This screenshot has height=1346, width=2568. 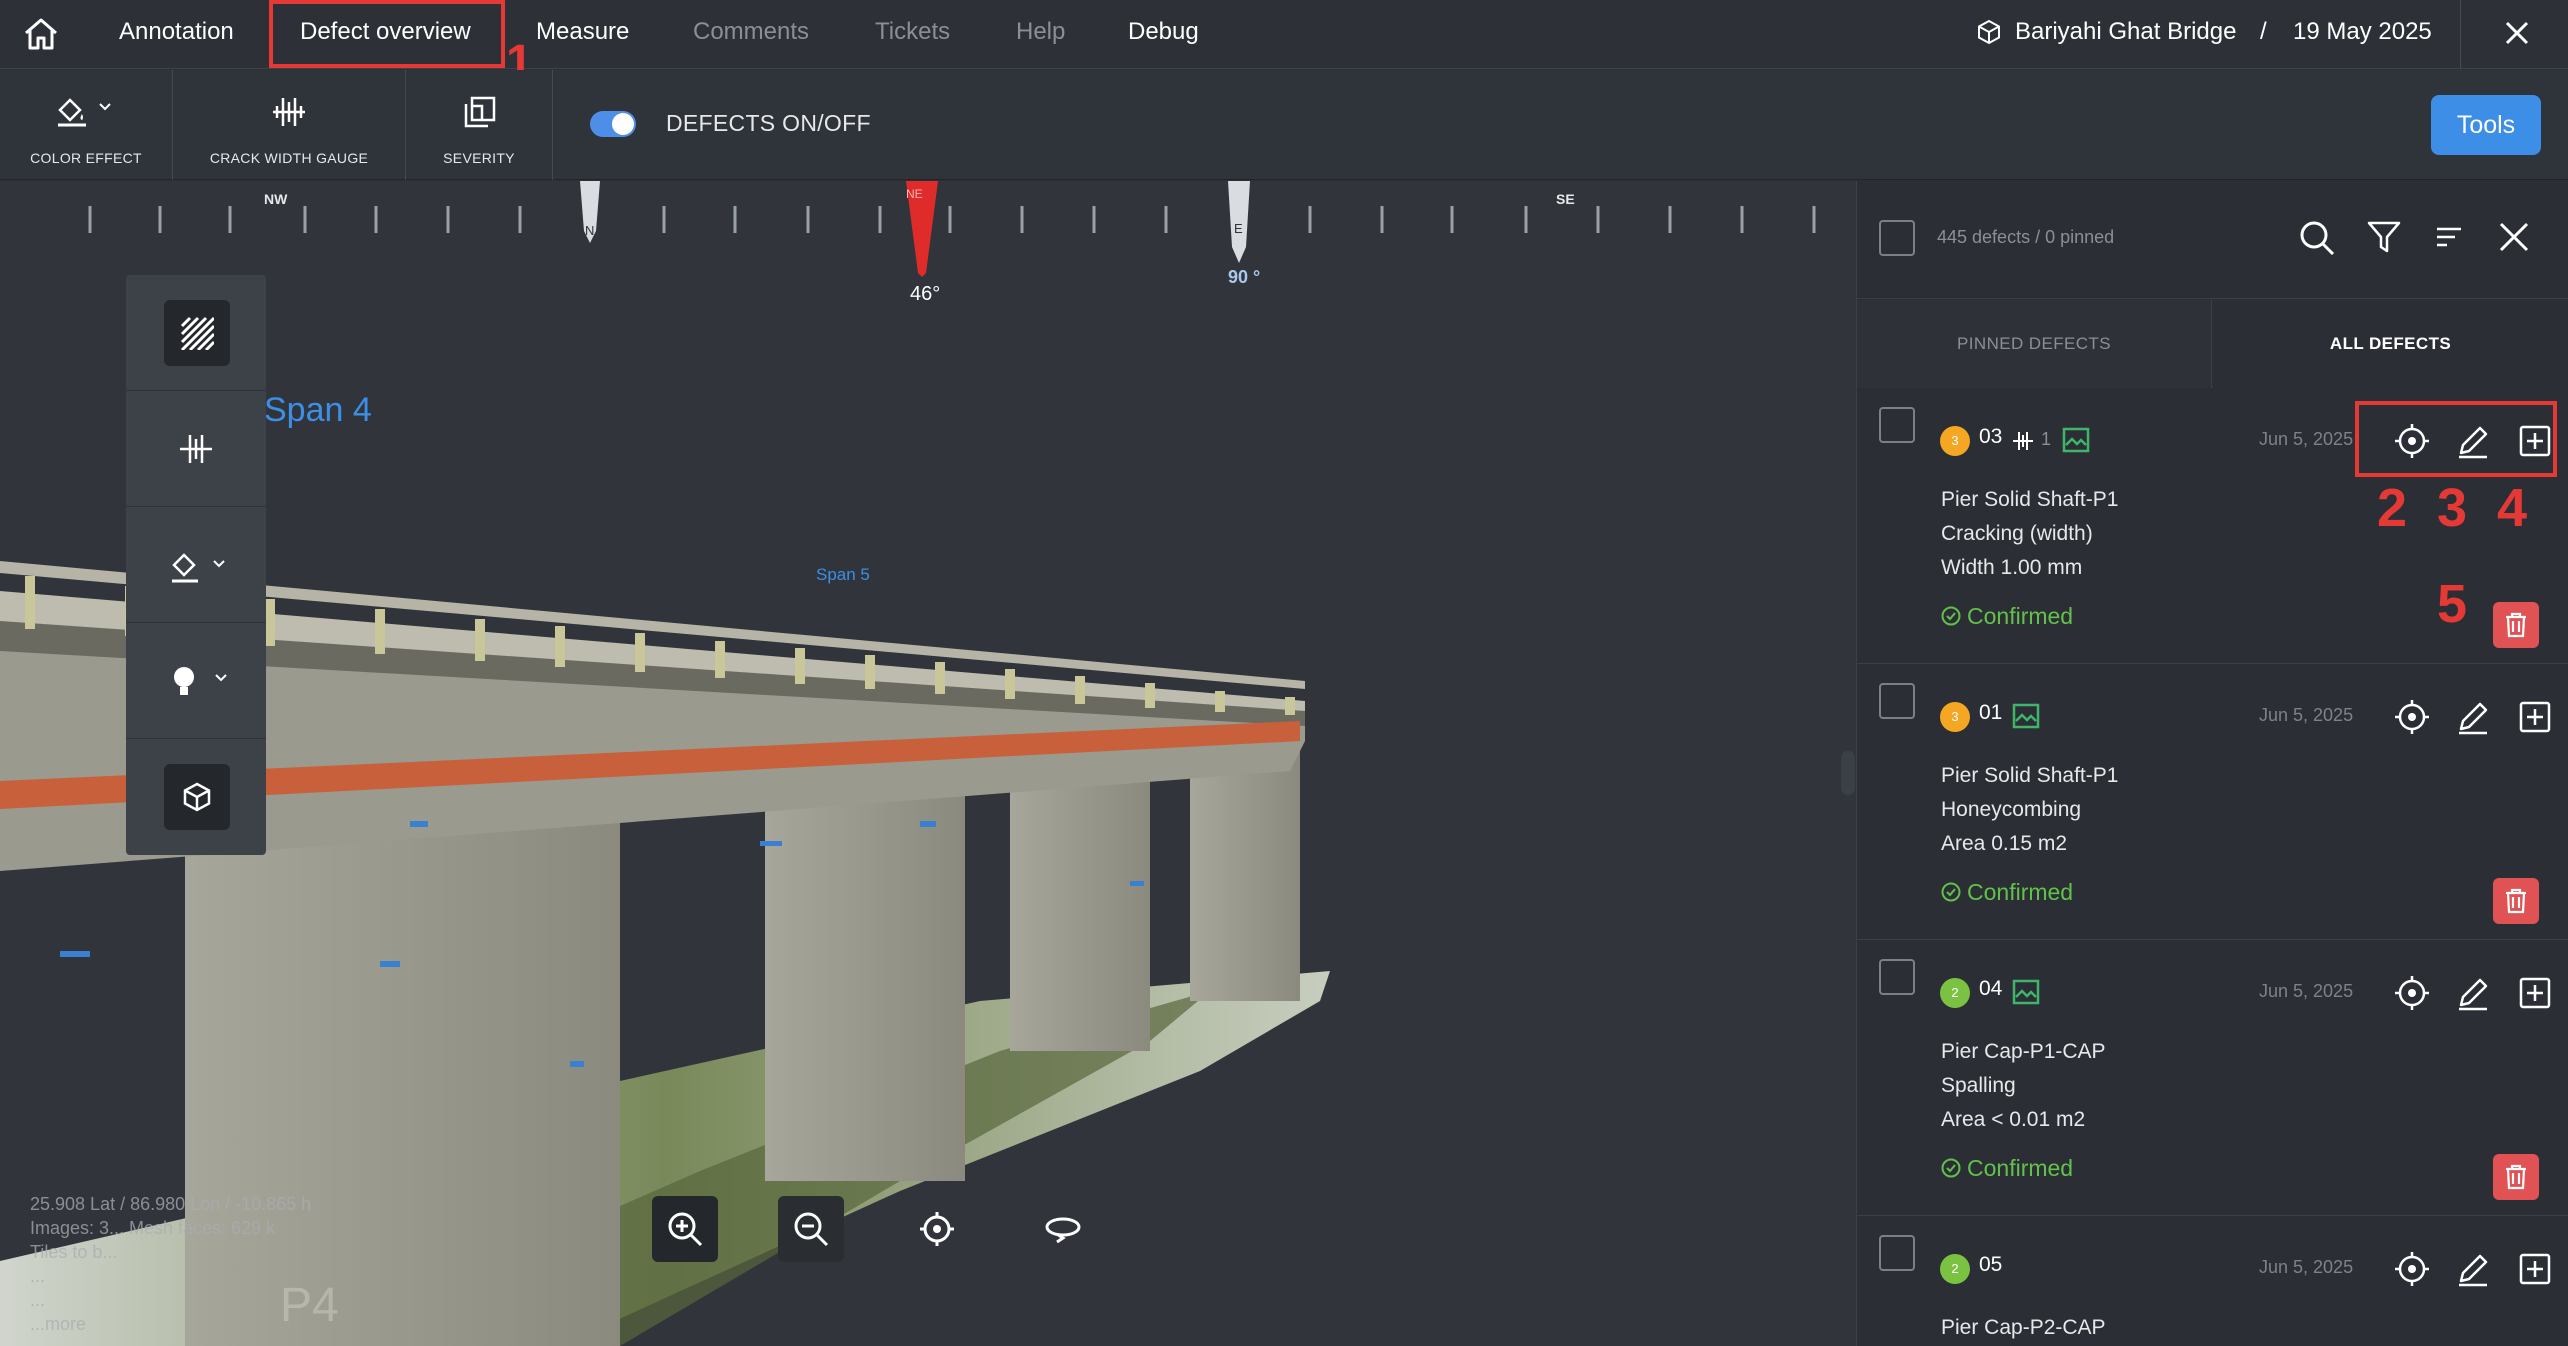 What do you see at coordinates (843, 575) in the screenshot?
I see `span-label-5: Span 5` at bounding box center [843, 575].